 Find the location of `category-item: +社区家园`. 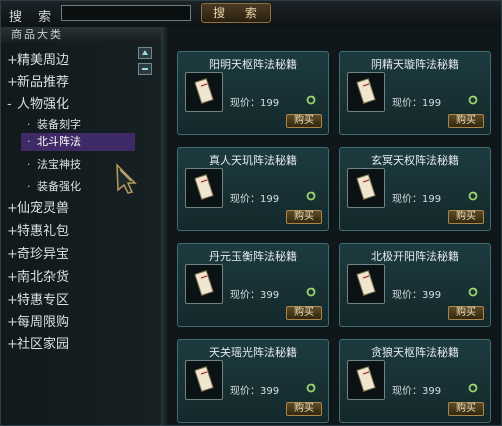

category-item: +社区家园 is located at coordinates (38, 342).